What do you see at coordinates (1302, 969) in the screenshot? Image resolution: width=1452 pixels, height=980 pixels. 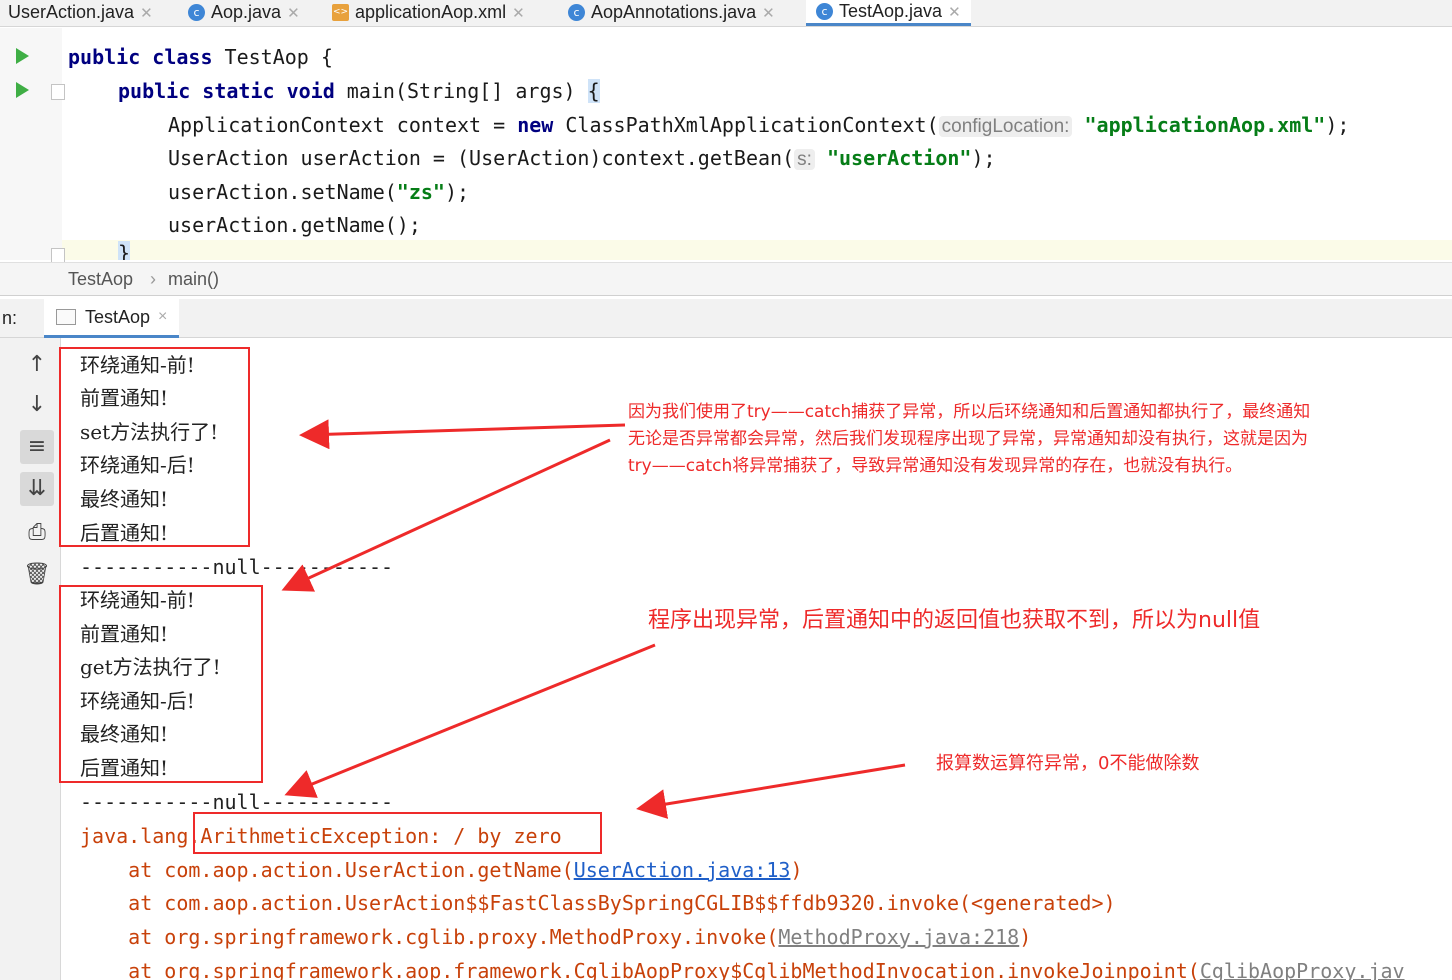 I see `source-link: CglibAopProxy.jav` at bounding box center [1302, 969].